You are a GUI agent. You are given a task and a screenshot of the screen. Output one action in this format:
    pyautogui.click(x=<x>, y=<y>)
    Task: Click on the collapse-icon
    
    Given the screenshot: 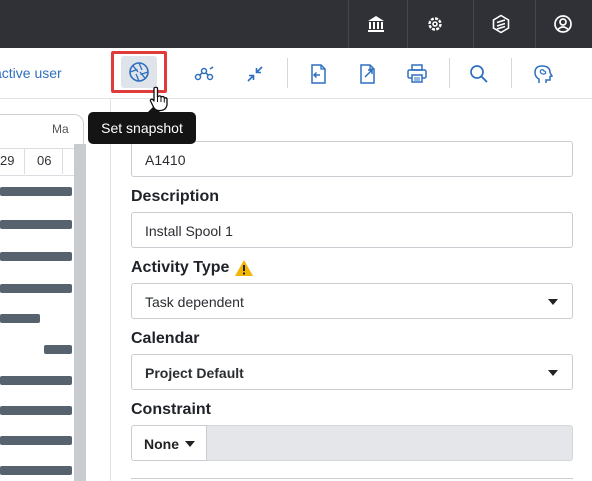 What is the action you would take?
    pyautogui.click(x=255, y=74)
    